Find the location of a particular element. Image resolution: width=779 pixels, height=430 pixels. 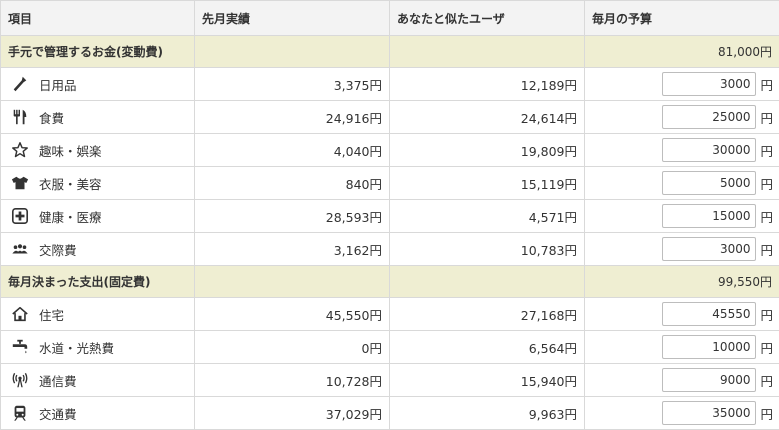

train-icon is located at coordinates (20, 413).